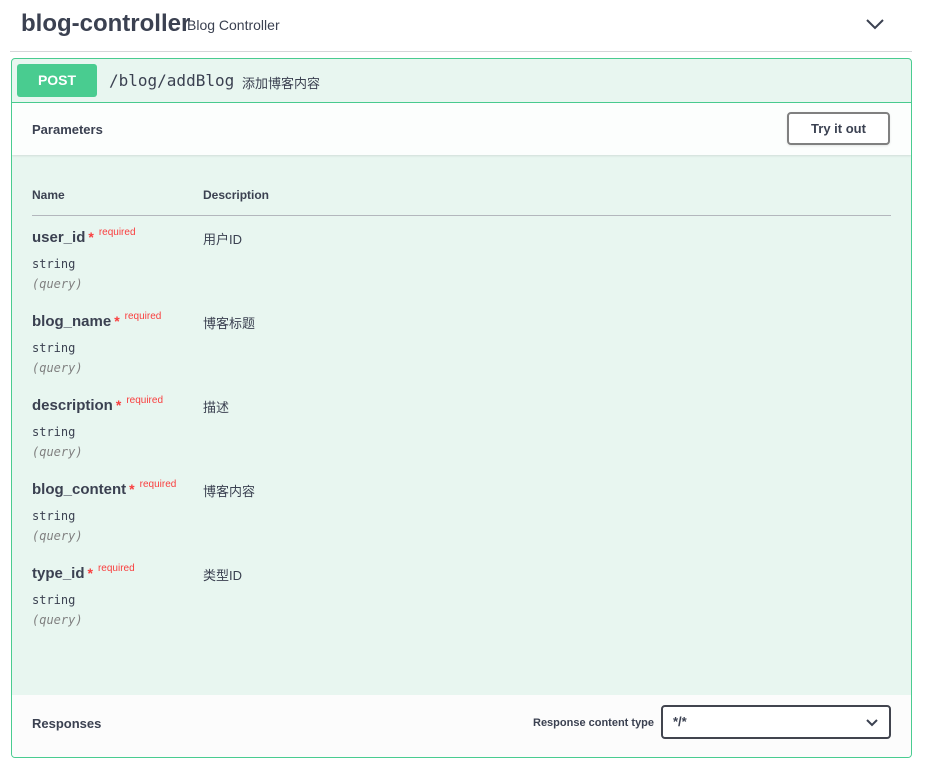 This screenshot has width=929, height=758. I want to click on parameters-title: Parameters, so click(67, 129).